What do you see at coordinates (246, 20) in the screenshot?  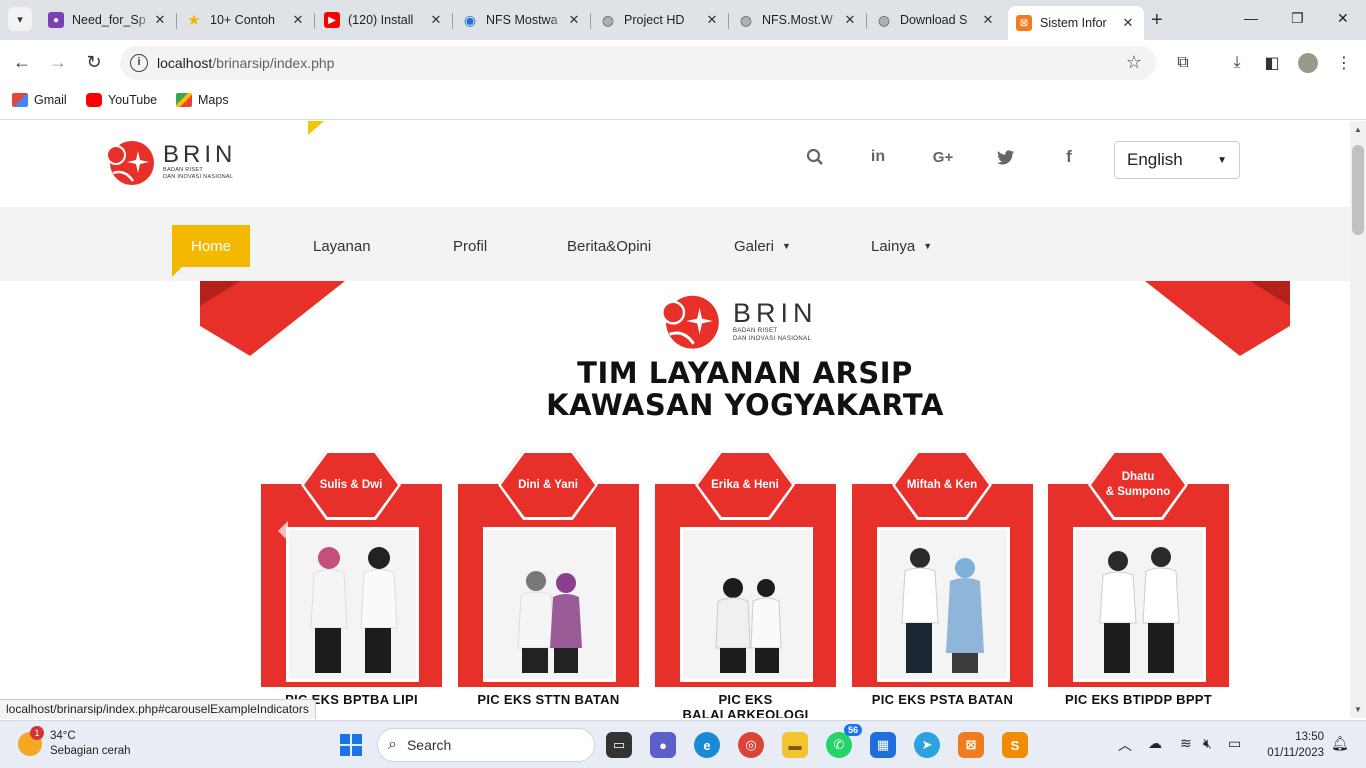 I see `tab-contoh: ★ 10+ Contoh ✕` at bounding box center [246, 20].